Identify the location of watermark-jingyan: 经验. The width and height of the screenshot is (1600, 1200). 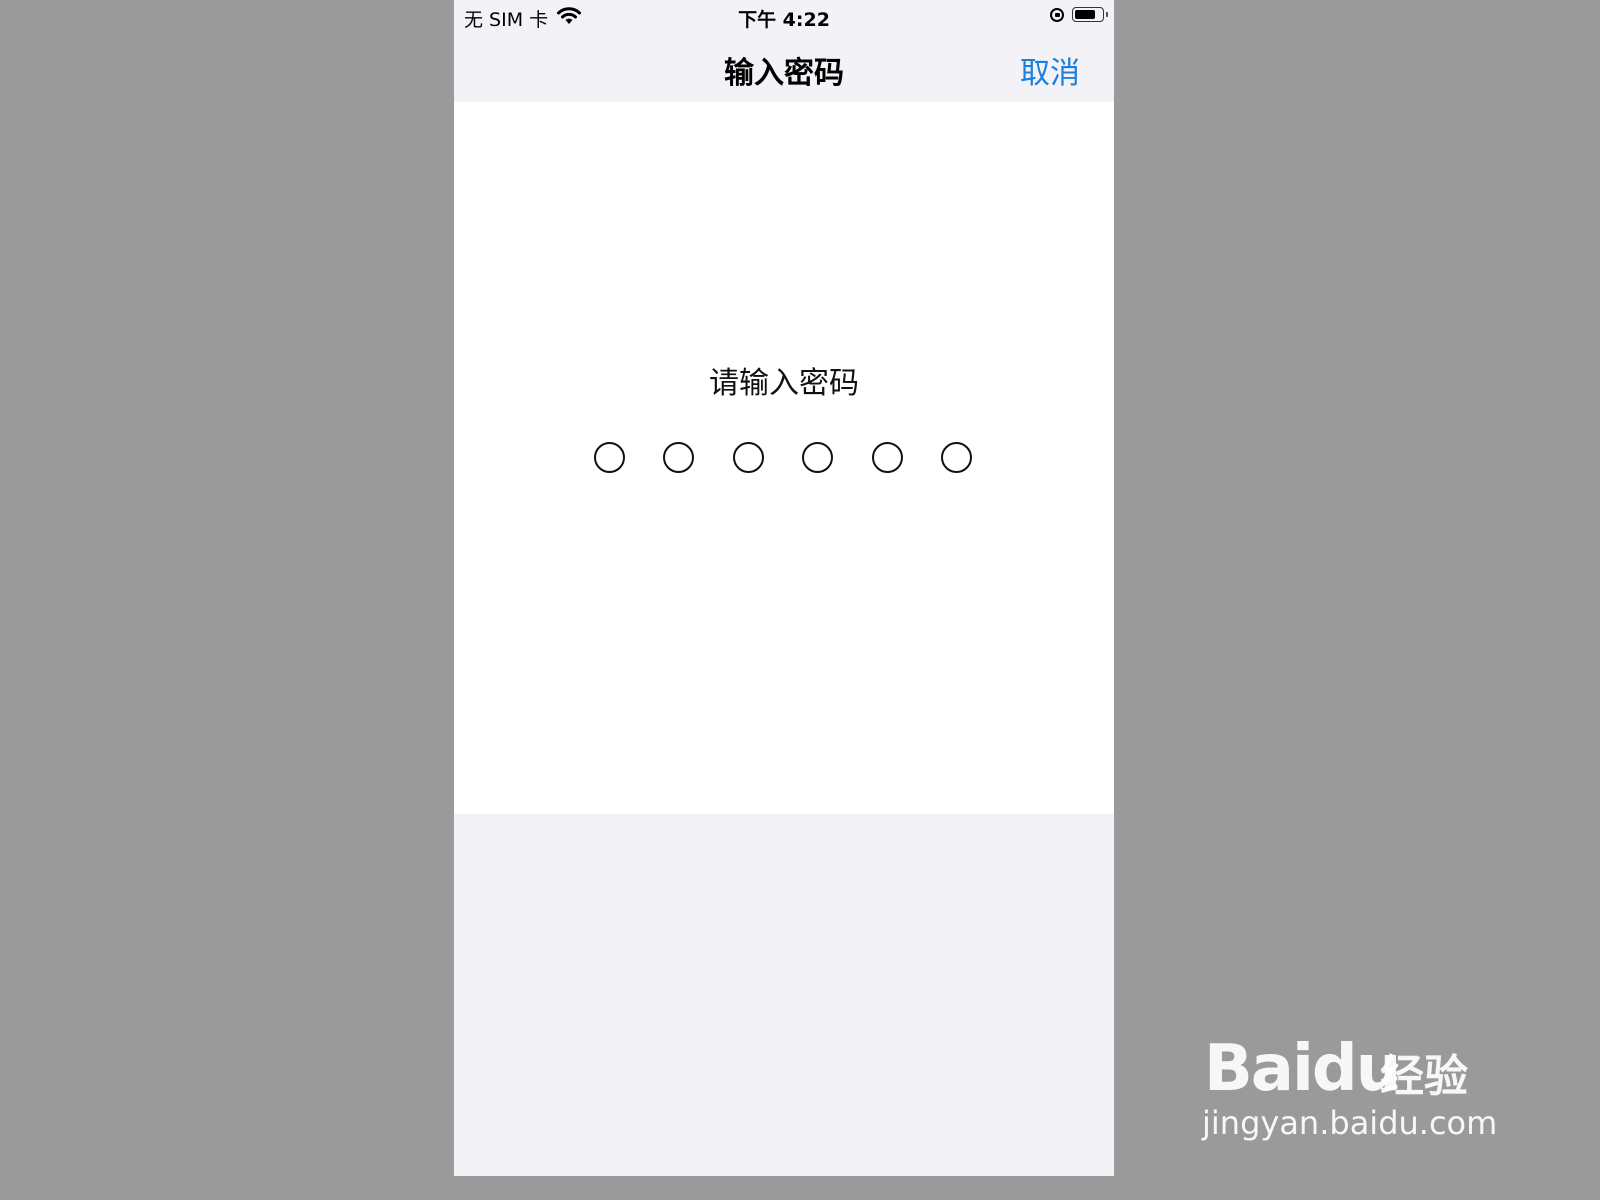
(1424, 1076).